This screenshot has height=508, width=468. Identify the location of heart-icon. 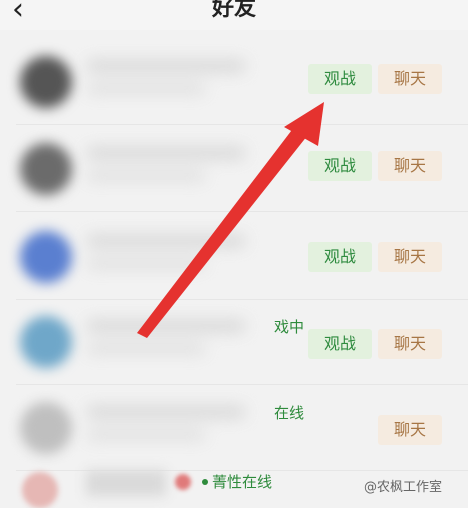
(183, 482).